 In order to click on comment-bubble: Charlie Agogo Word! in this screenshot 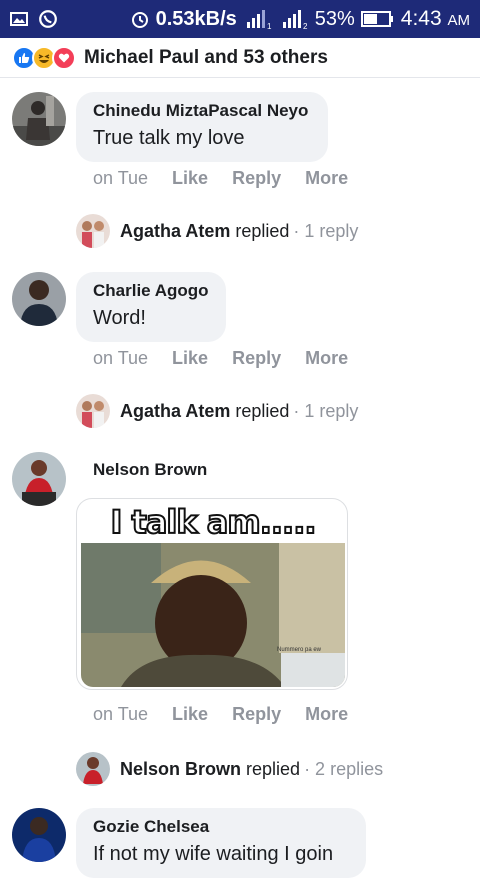, I will do `click(151, 307)`.